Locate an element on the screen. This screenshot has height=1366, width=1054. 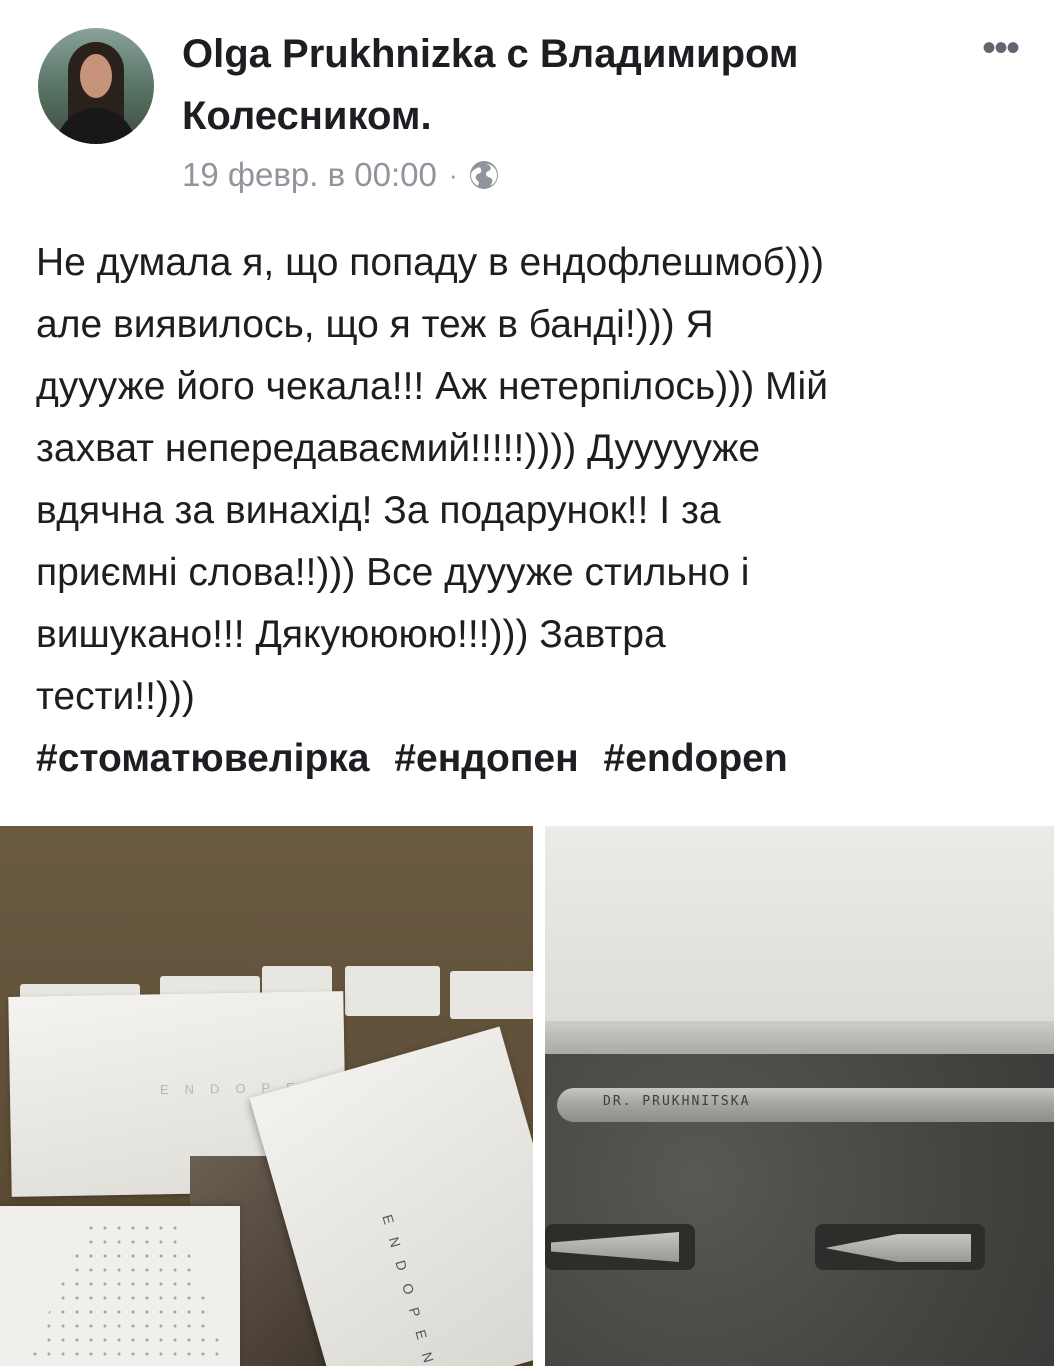
case-rim is located at coordinates (799, 1039).